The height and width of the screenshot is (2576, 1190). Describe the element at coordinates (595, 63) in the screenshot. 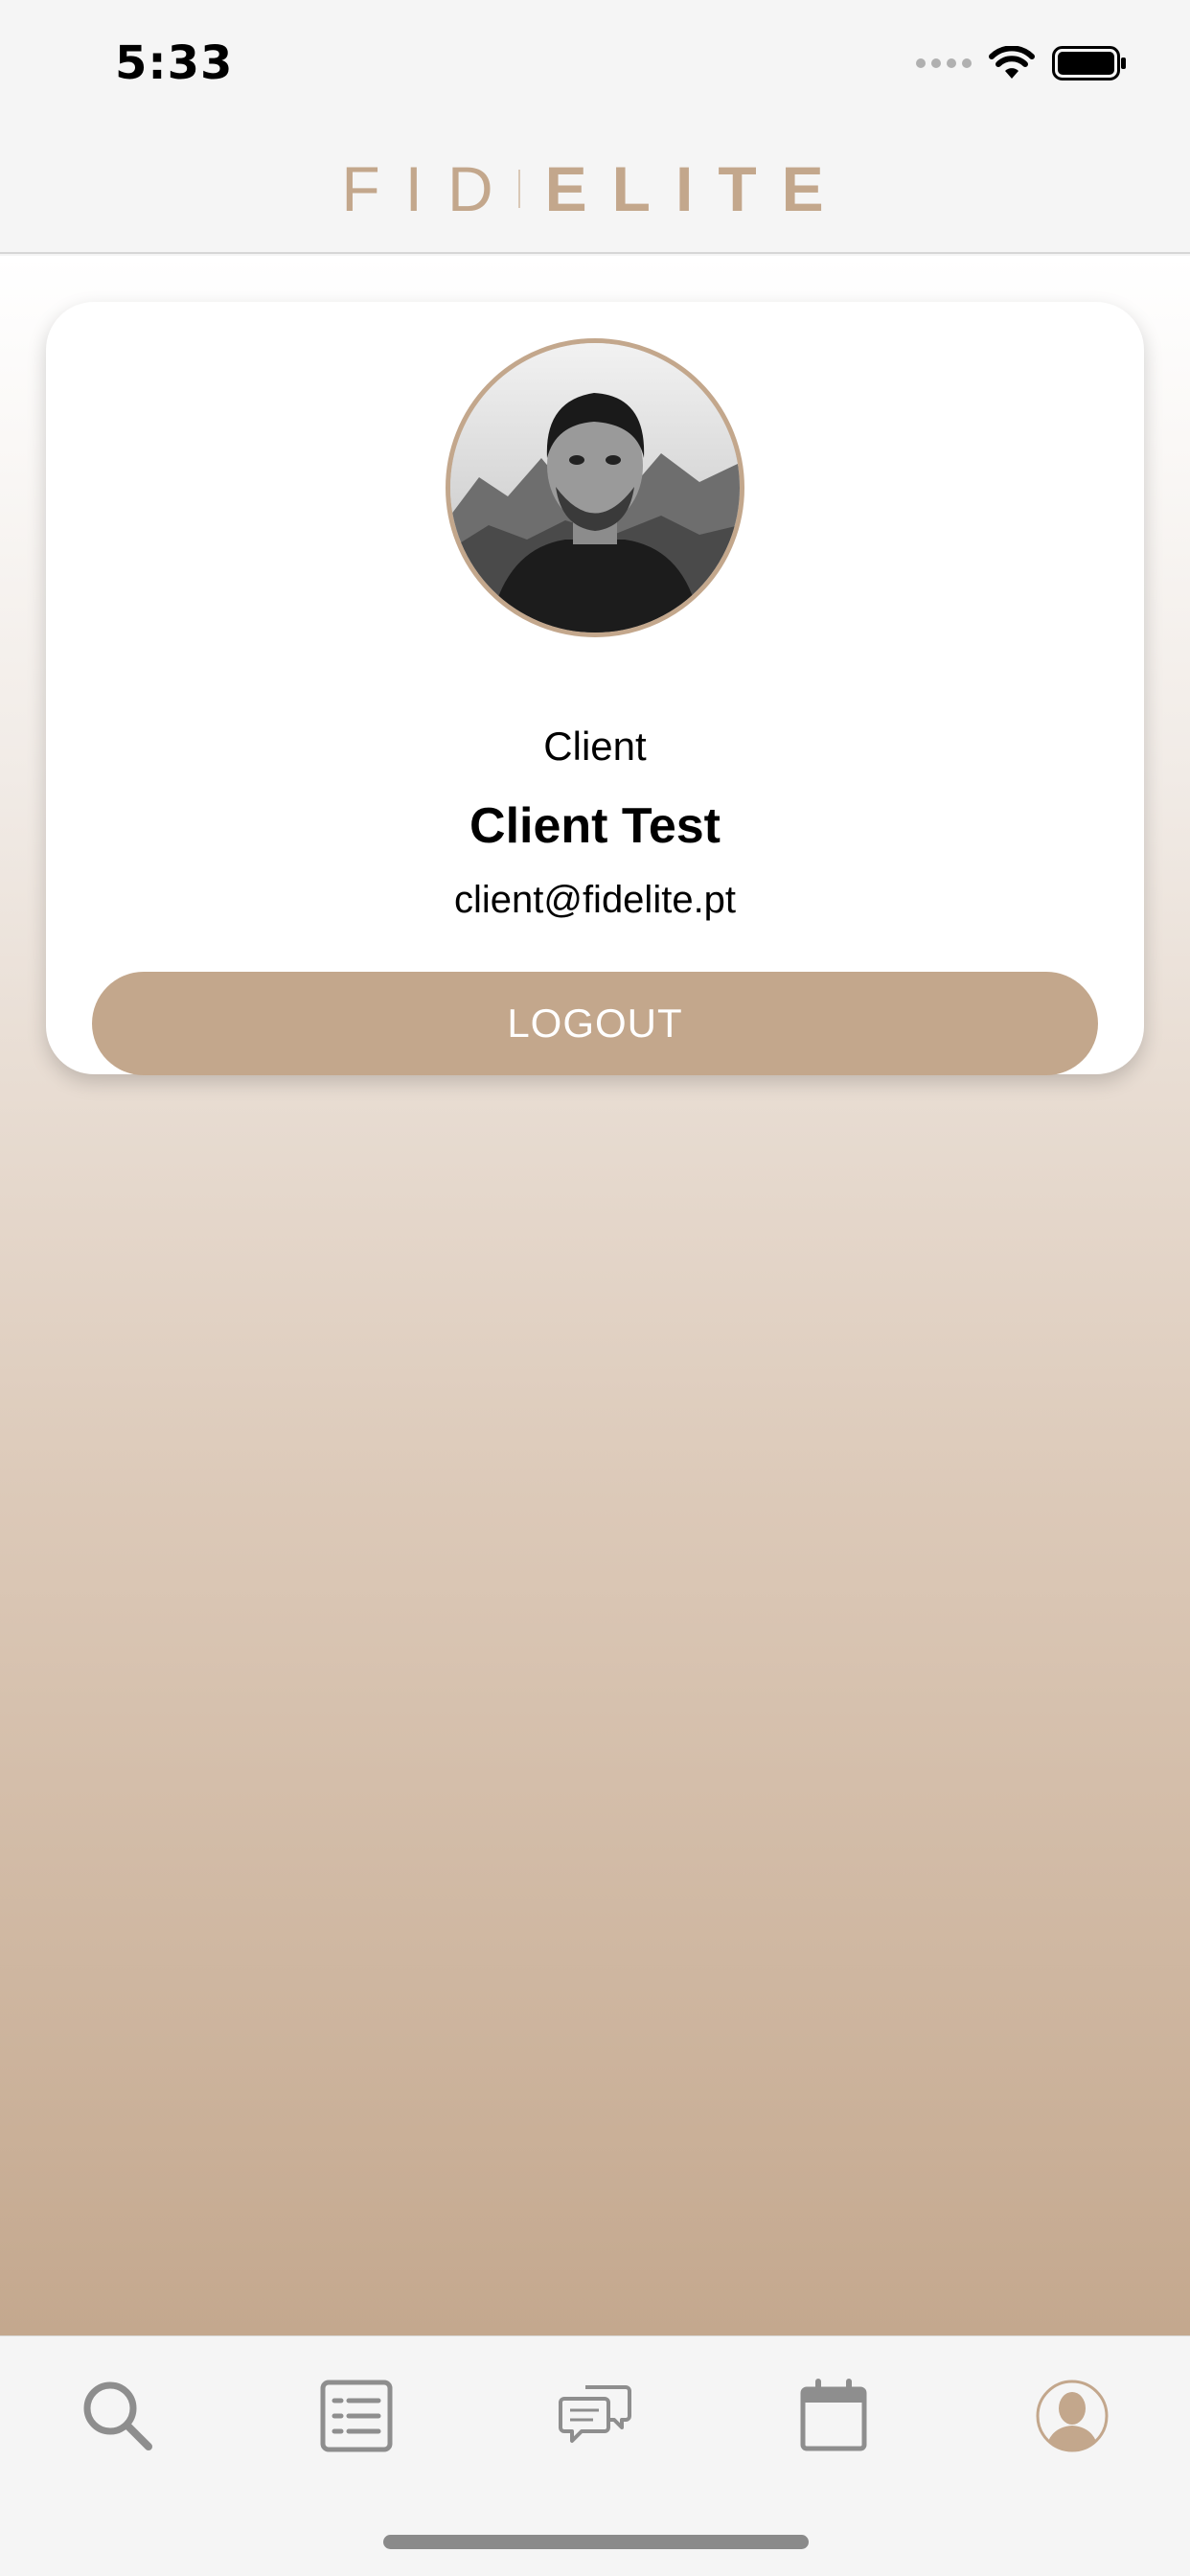

I see `status-bar: 5:33` at that location.